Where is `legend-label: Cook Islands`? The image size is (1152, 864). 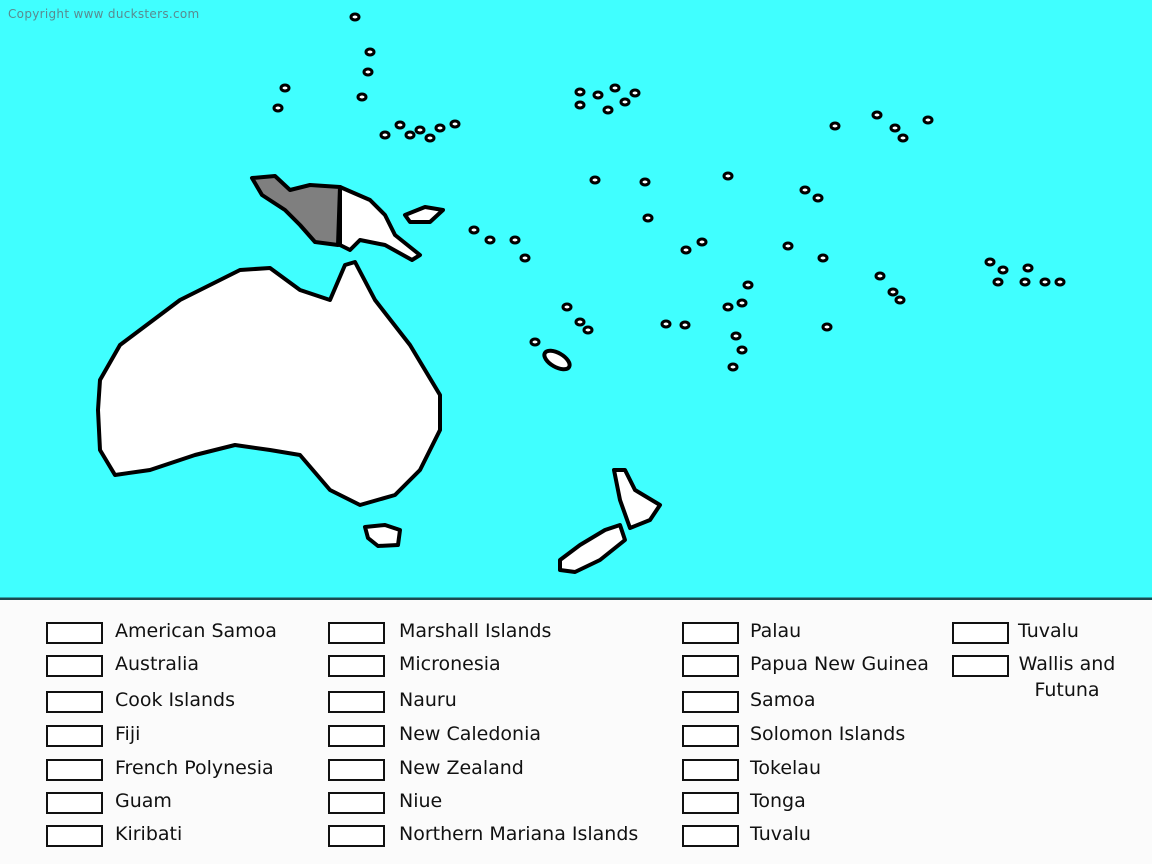
legend-label: Cook Islands is located at coordinates (175, 700).